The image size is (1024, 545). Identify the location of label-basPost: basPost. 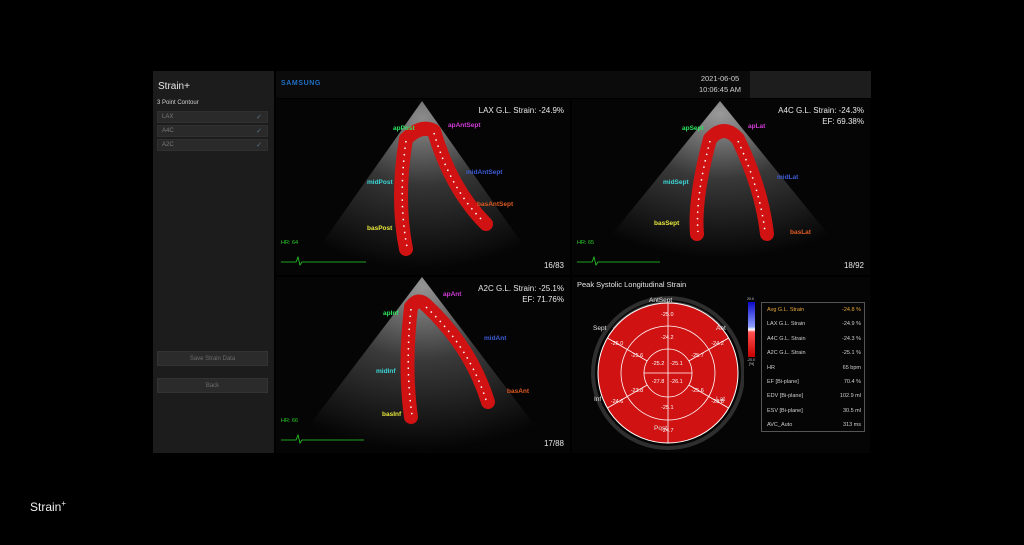
(380, 228).